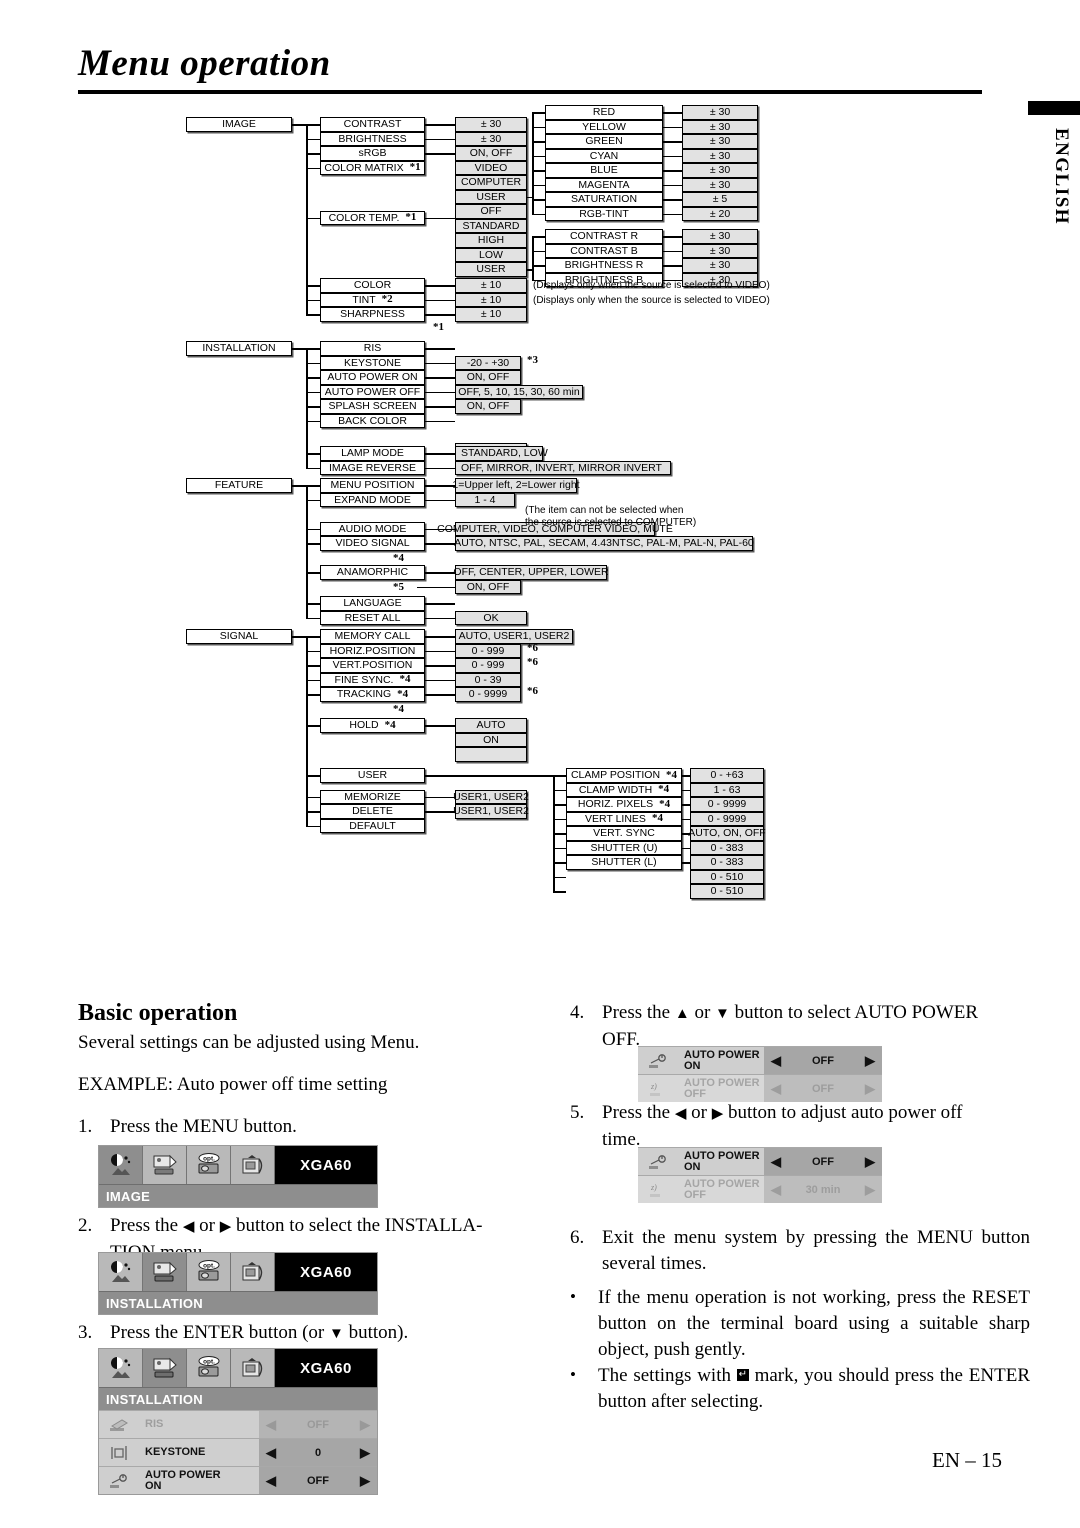  I want to click on osd-row-keystone: KEYSTONE ◀ 0 ▶, so click(238, 1452).